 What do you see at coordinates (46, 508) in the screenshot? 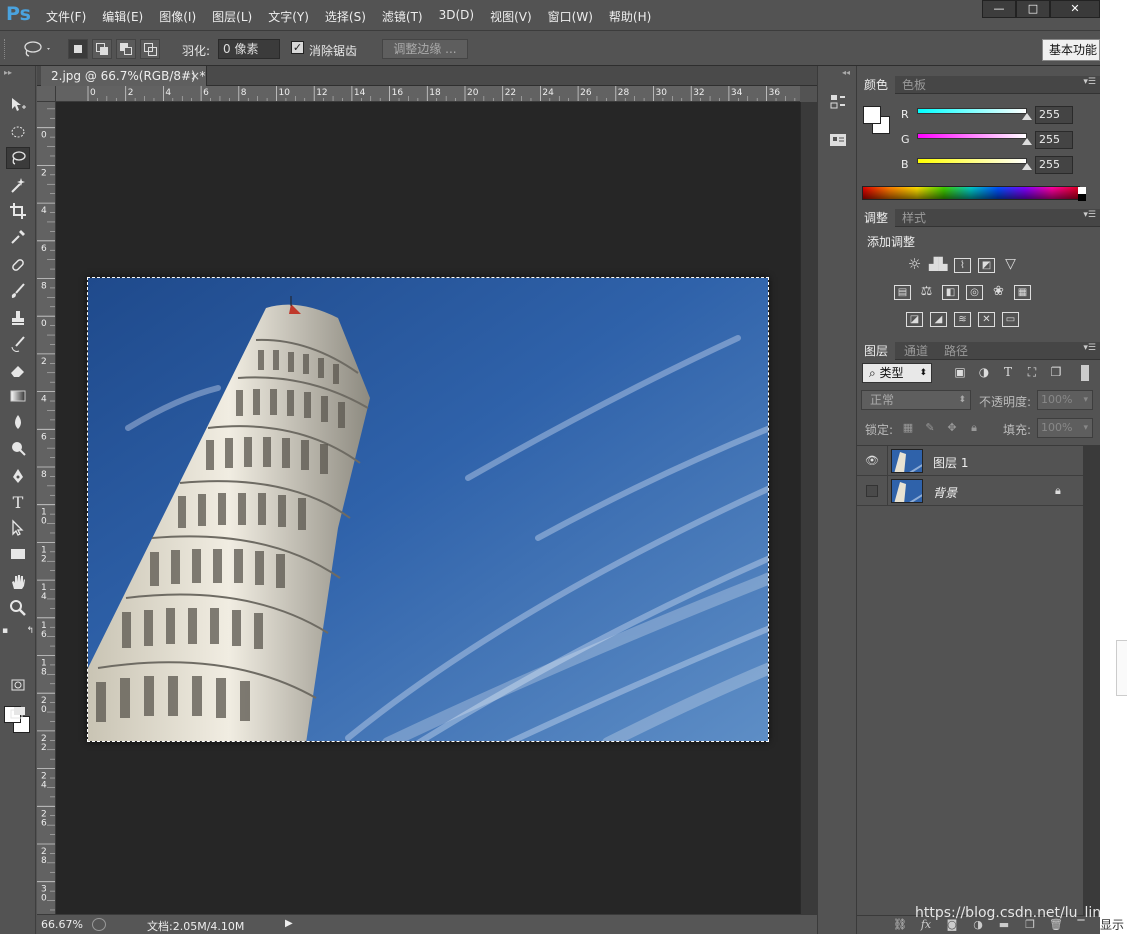
I see `vertical-ruler: 20246802468101214161820222426283032` at bounding box center [46, 508].